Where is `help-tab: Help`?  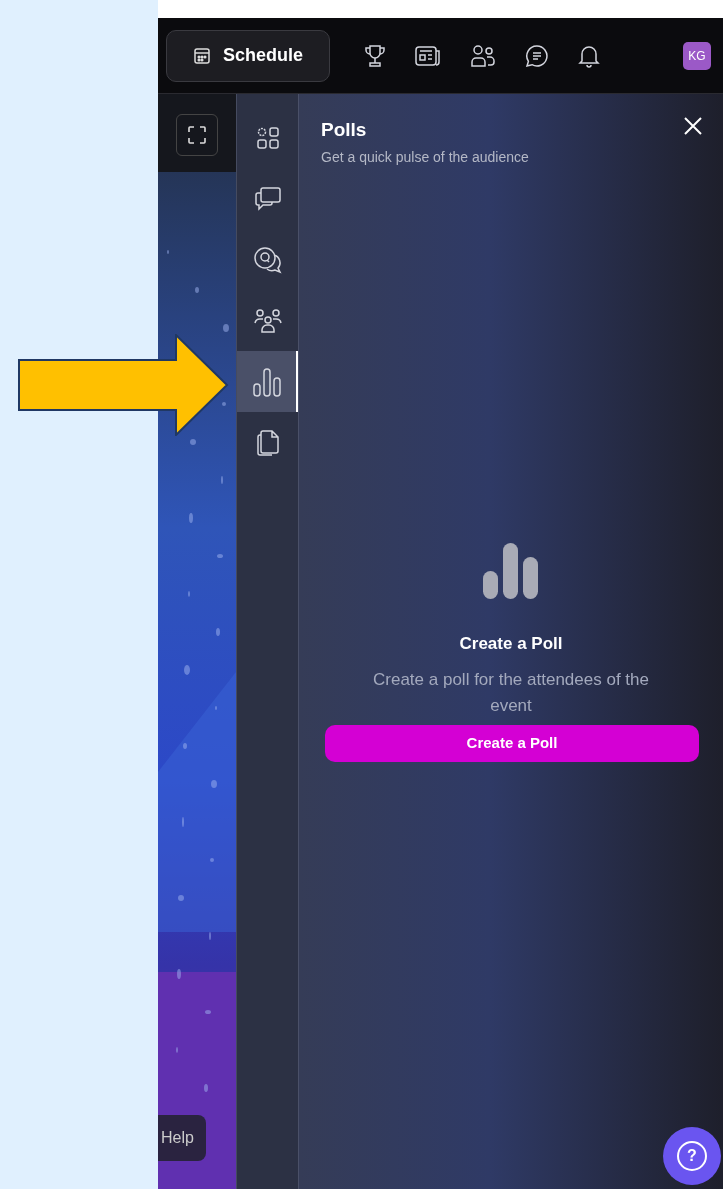 help-tab: Help is located at coordinates (182, 1138).